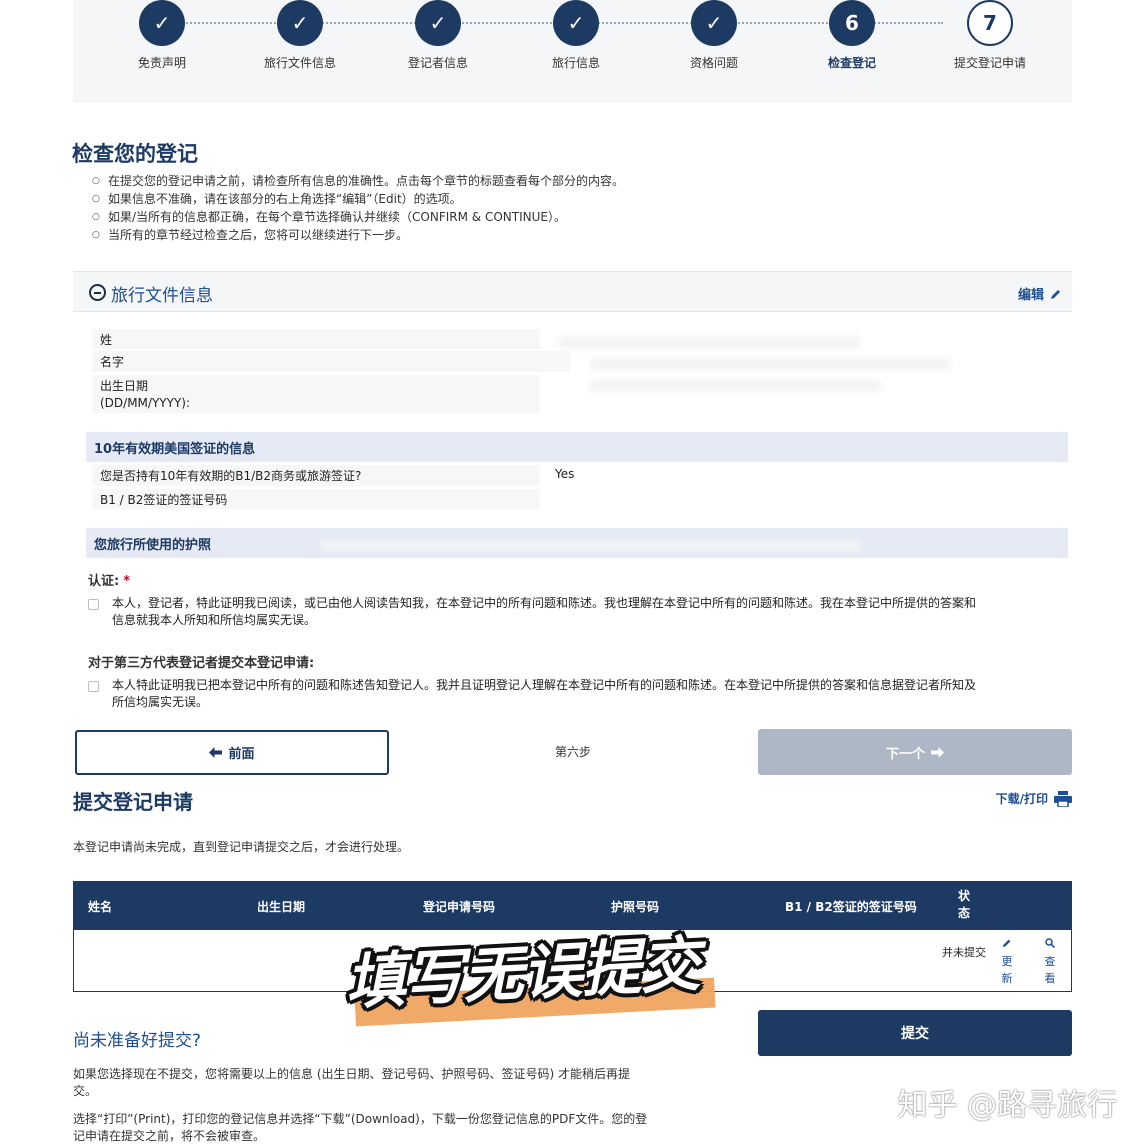 This screenshot has height=1145, width=1145. I want to click on watermark: 知乎 @路寻旅行, so click(1007, 1105).